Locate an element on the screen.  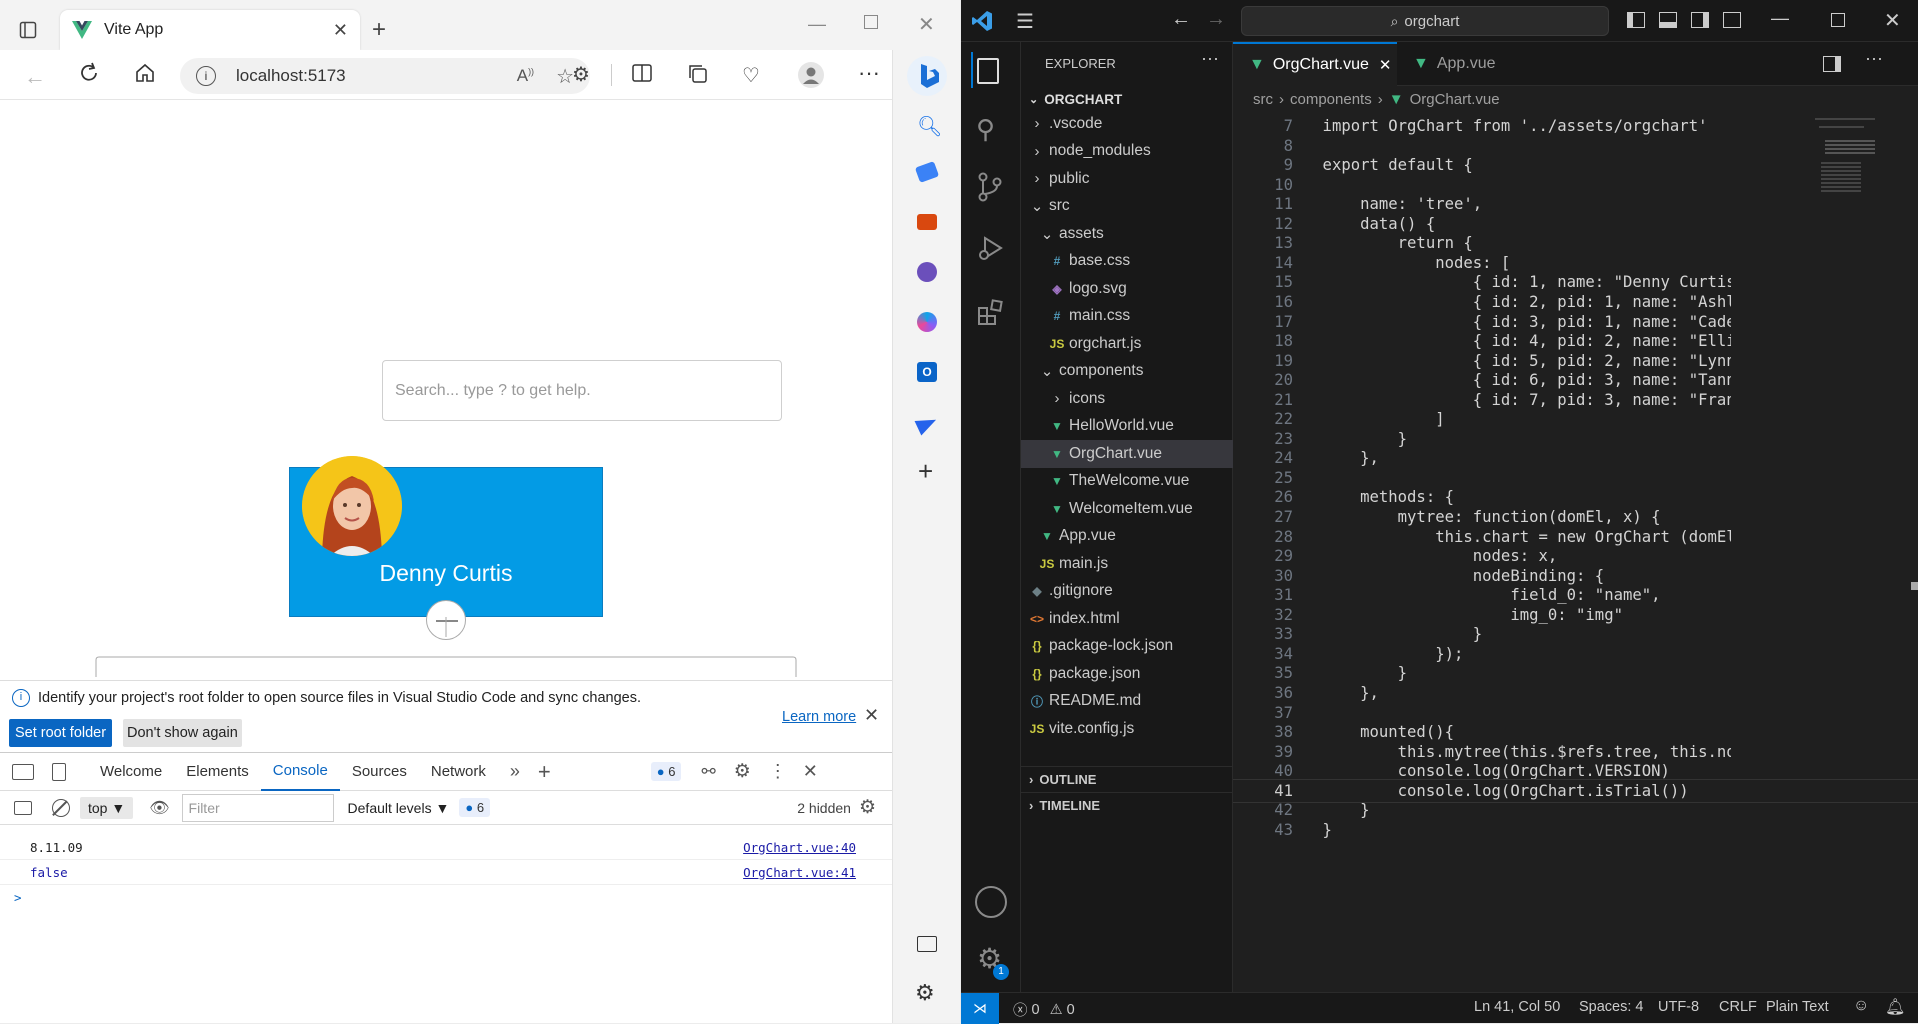
messages-badge: ● 6 is located at coordinates (475, 807).